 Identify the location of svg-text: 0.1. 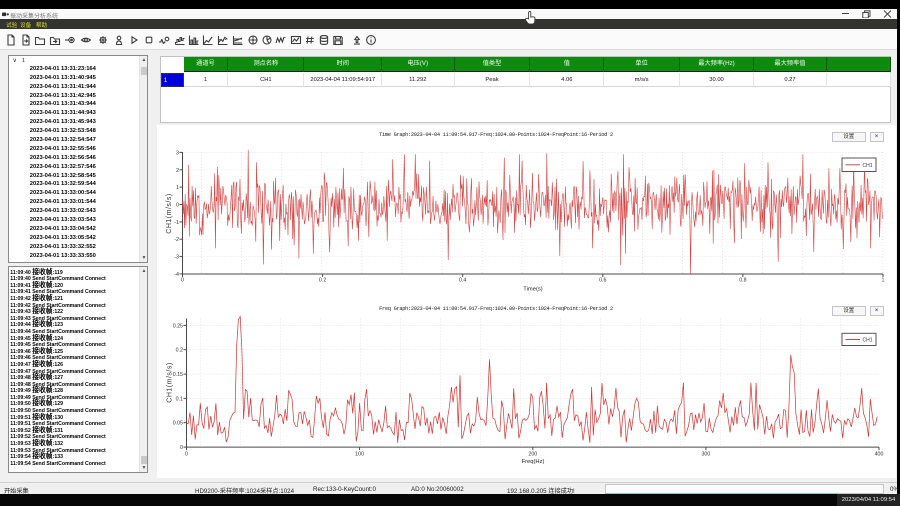
(179, 399).